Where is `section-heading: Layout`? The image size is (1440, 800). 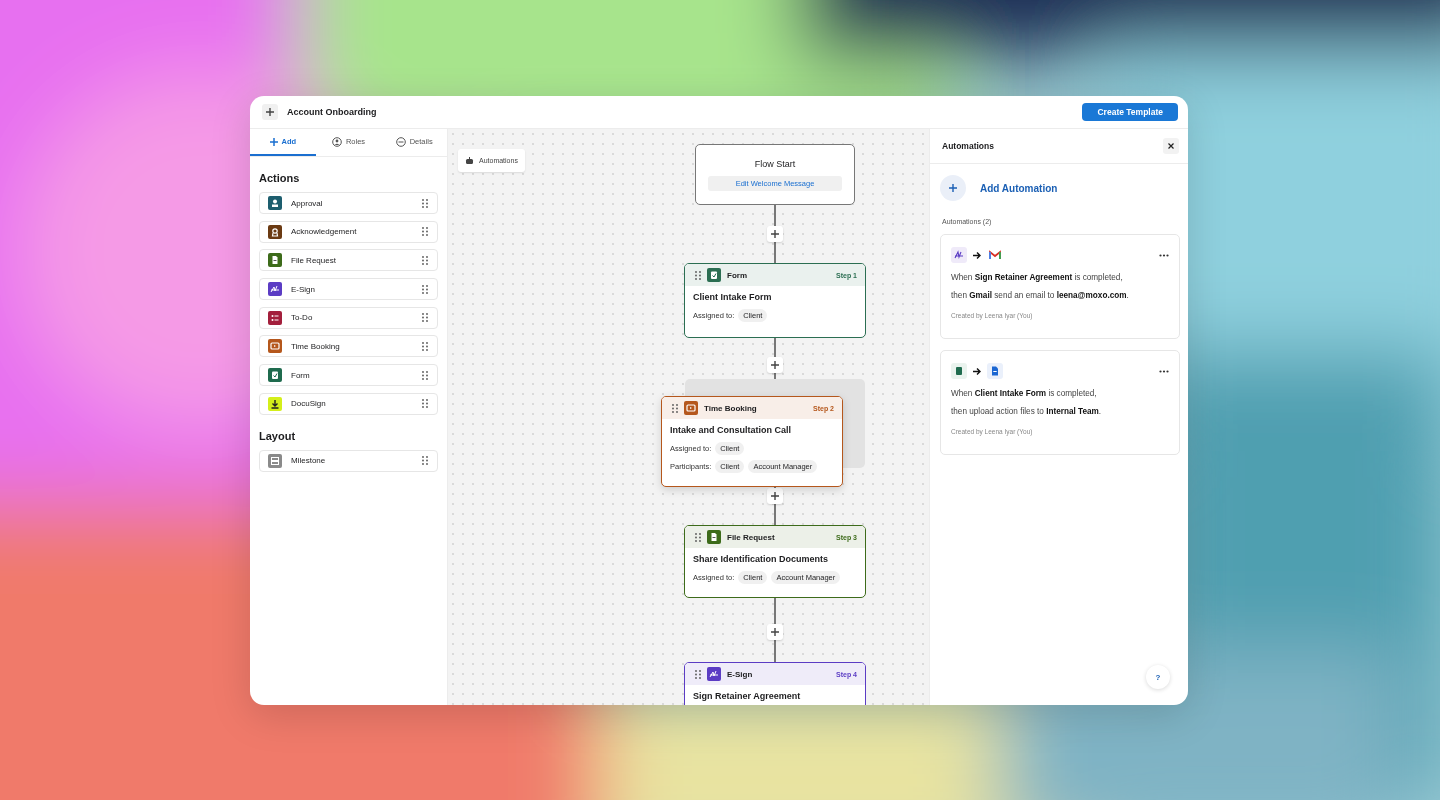 section-heading: Layout is located at coordinates (278, 435).